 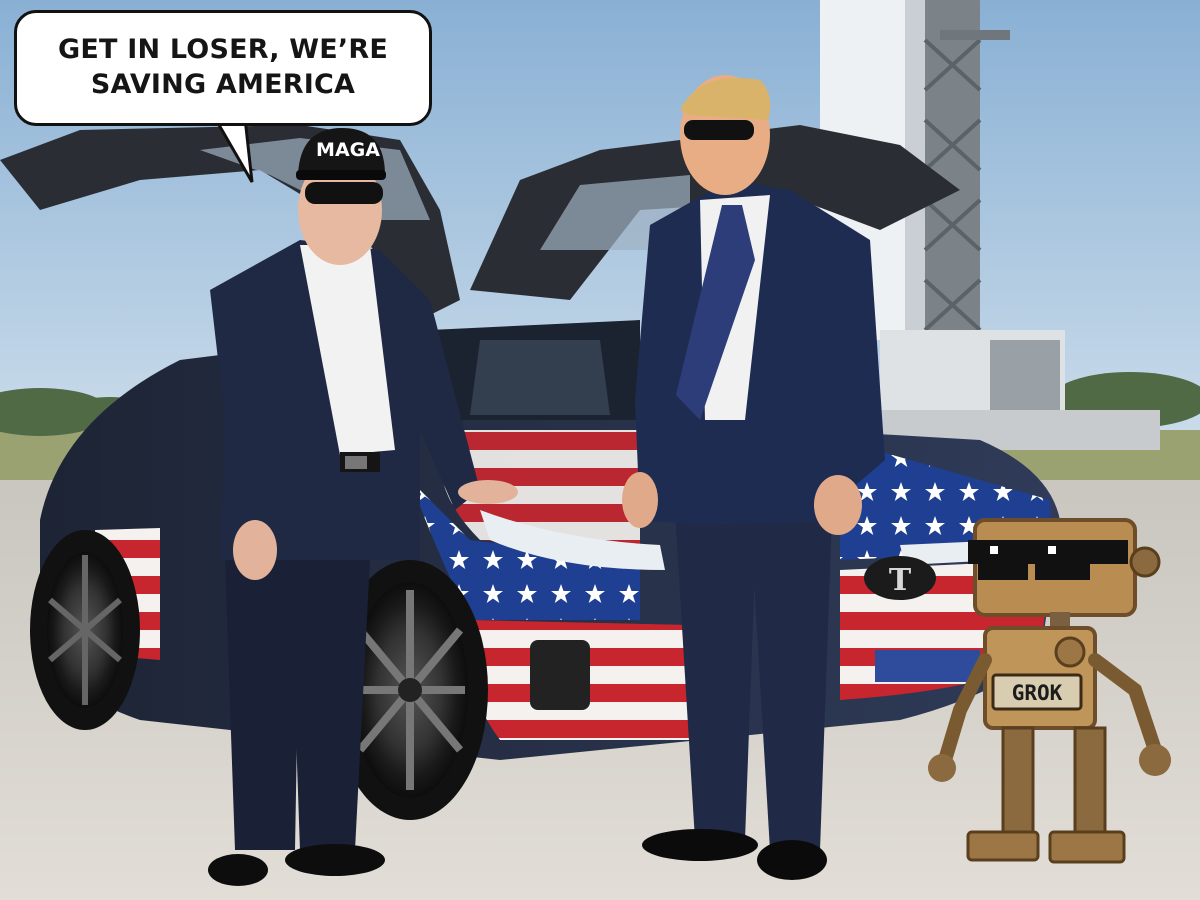 What do you see at coordinates (223, 84) in the screenshot?
I see `speech-line-2: SAVING AMERICA` at bounding box center [223, 84].